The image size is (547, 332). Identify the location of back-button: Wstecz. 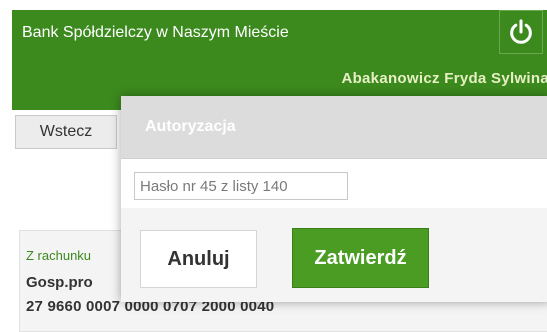
(66, 132).